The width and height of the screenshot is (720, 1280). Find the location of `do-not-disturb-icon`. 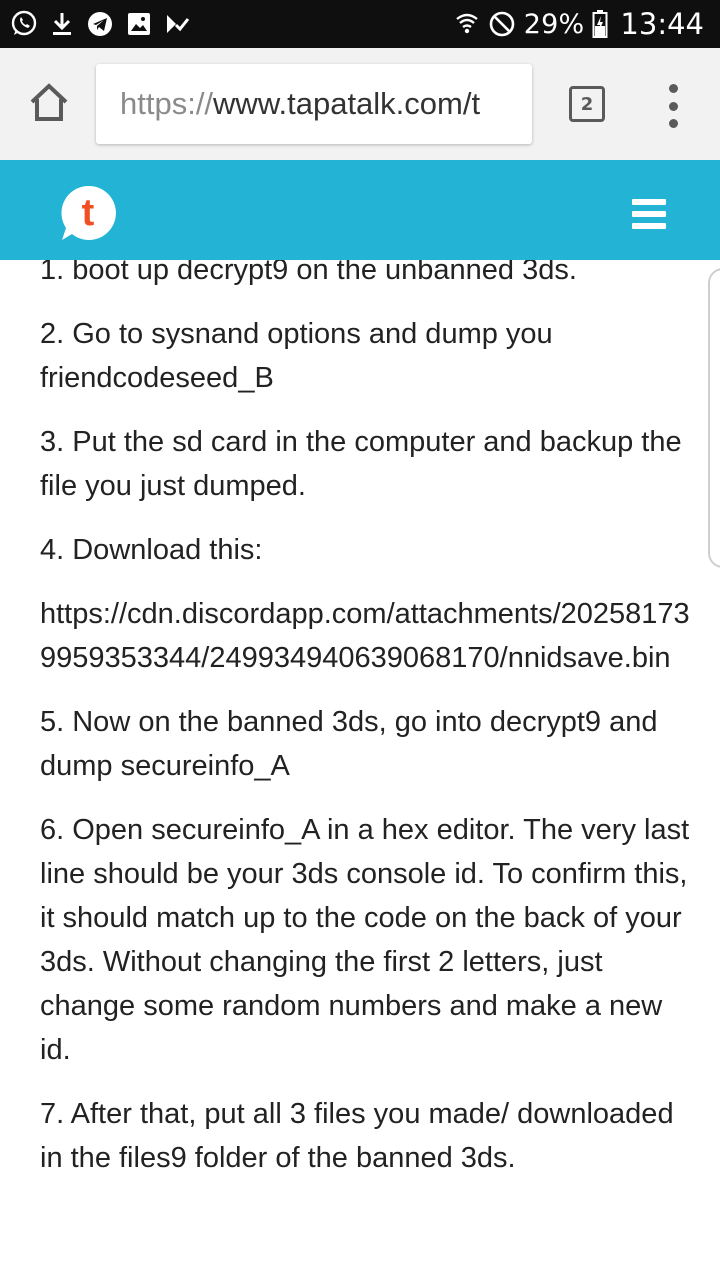

do-not-disturb-icon is located at coordinates (502, 24).